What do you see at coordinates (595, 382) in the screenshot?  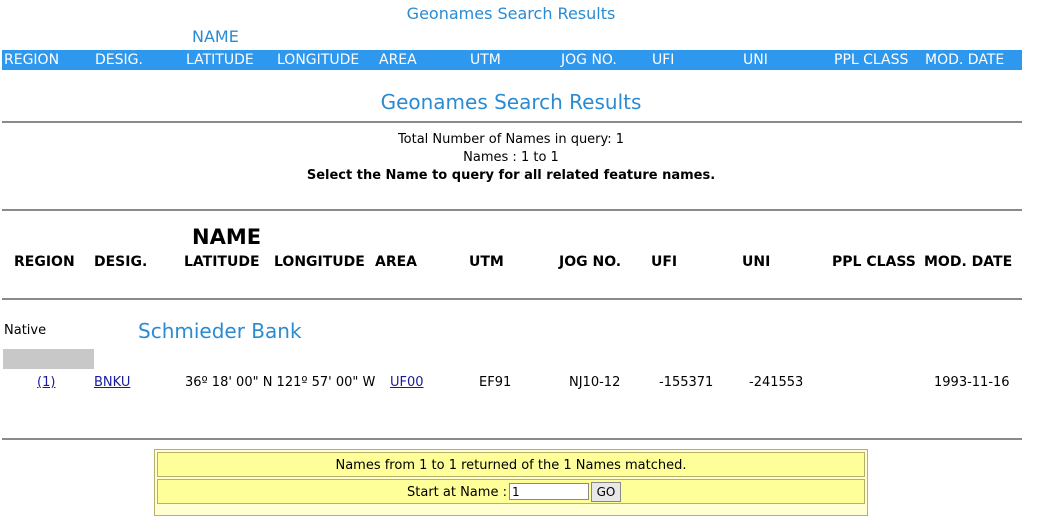 I see `jog-no-value: NJ10-12` at bounding box center [595, 382].